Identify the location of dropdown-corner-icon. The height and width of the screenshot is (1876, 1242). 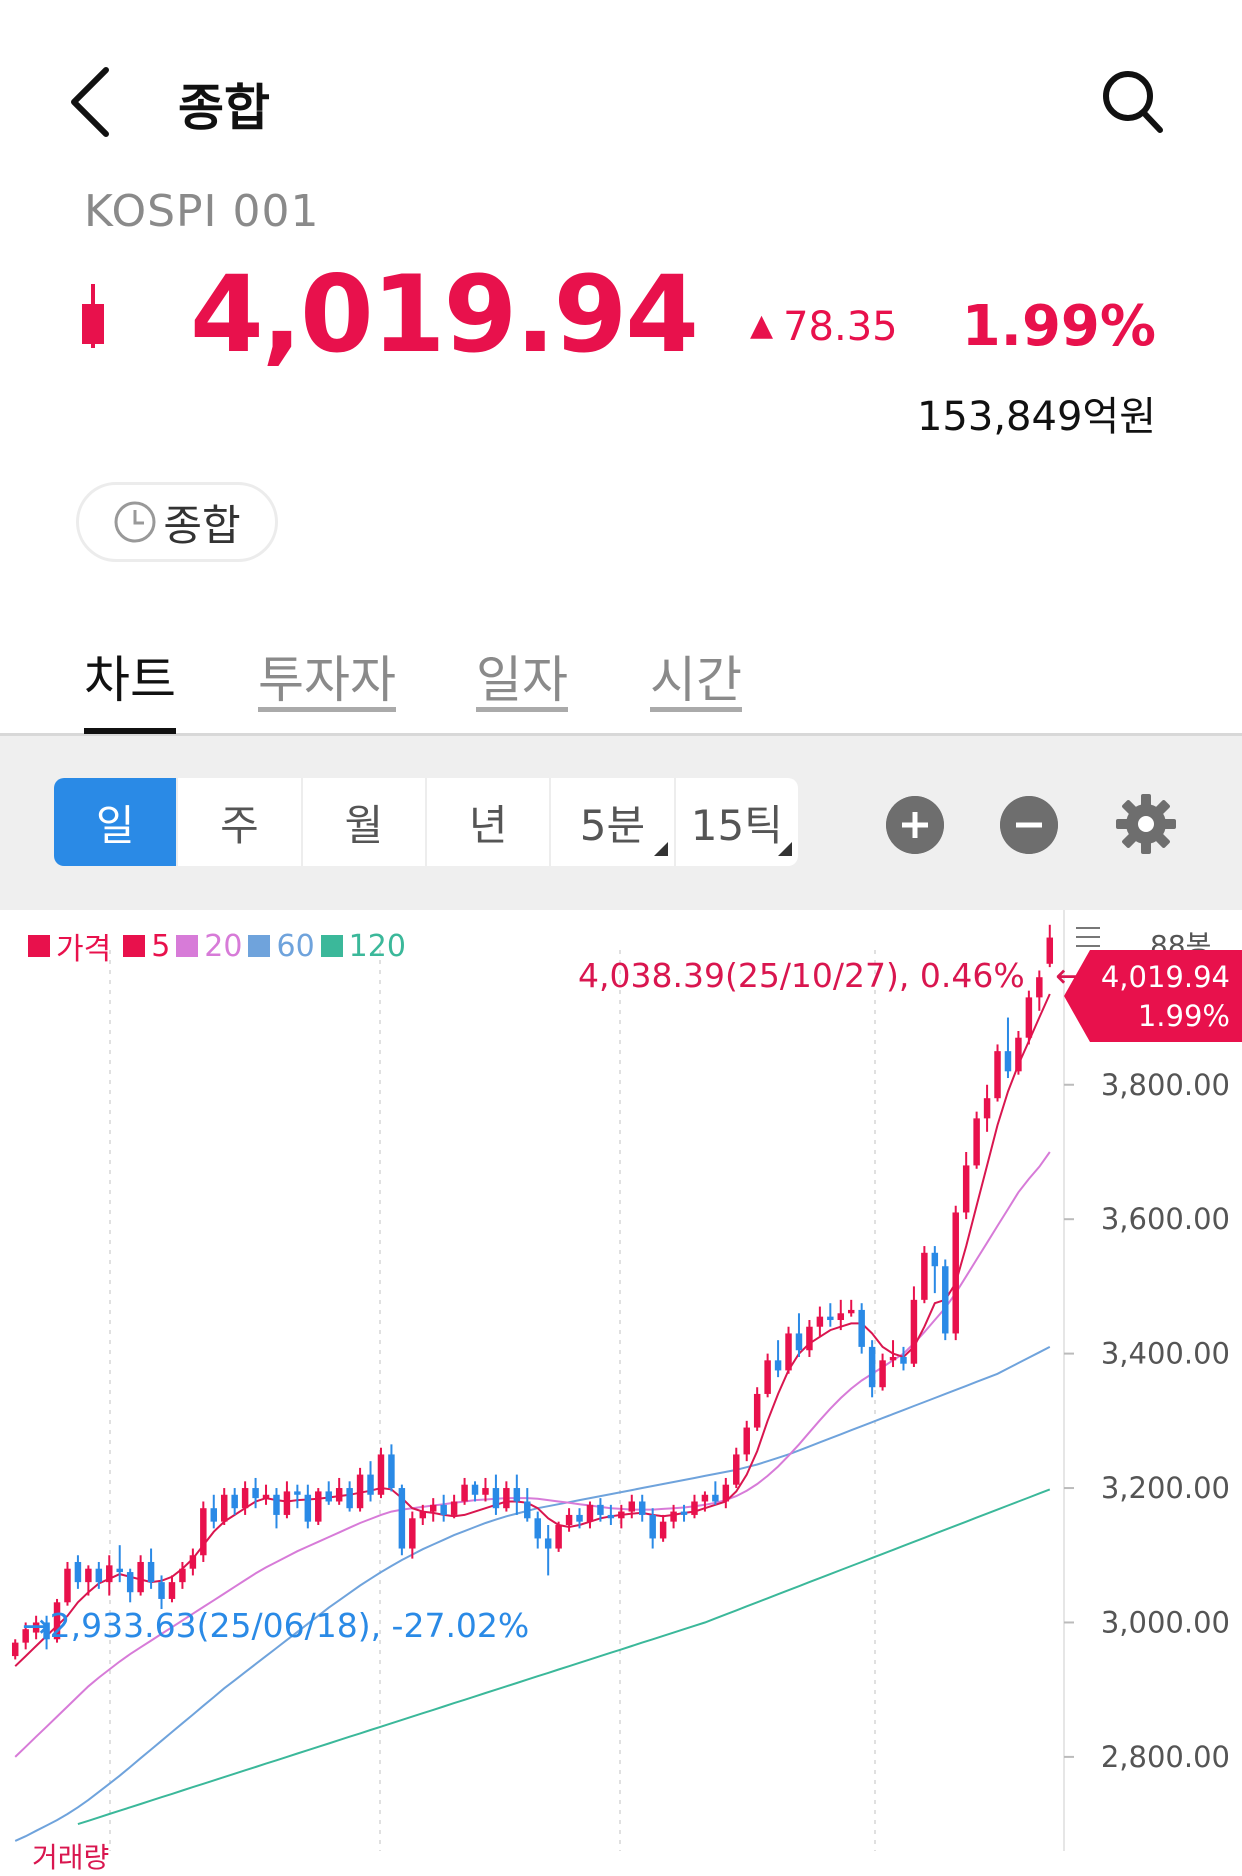
(660, 849).